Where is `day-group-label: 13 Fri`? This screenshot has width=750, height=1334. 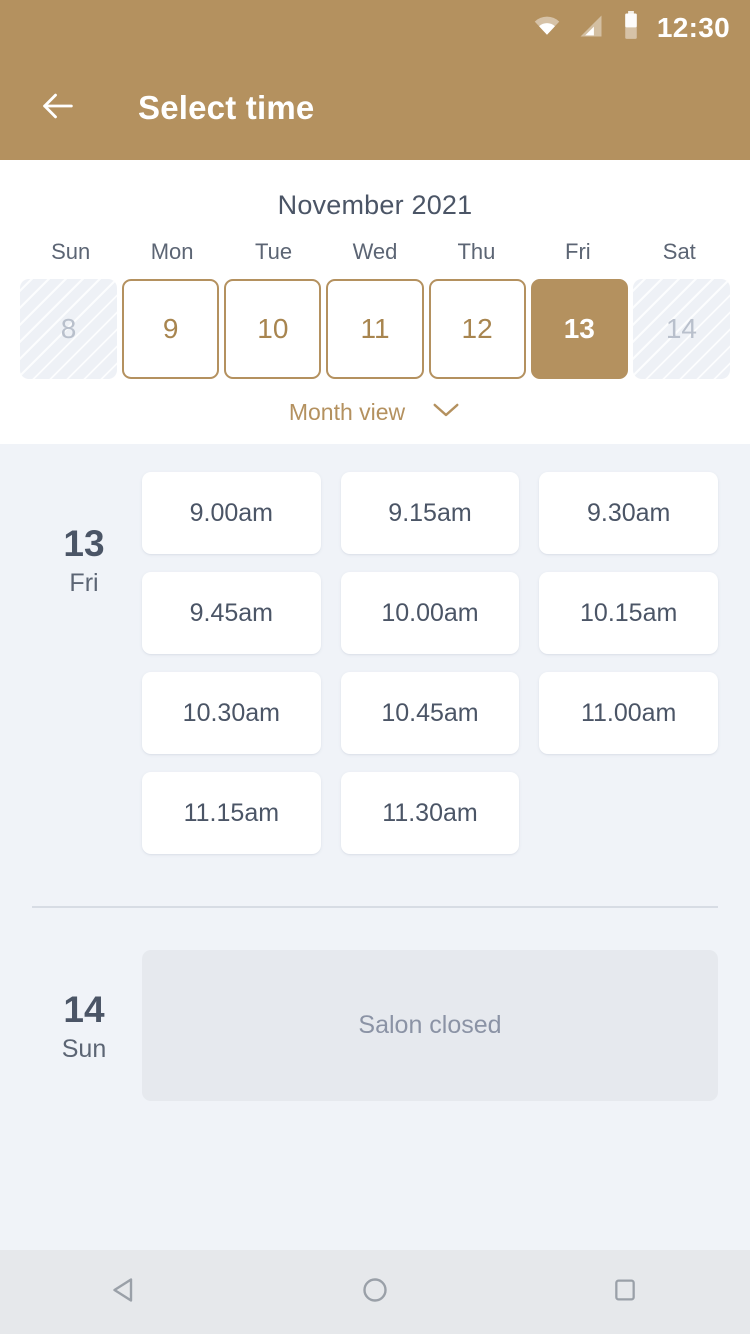 day-group-label: 13 Fri is located at coordinates (84, 663).